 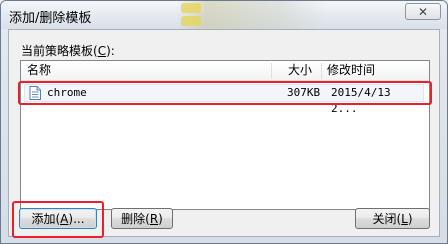 I want to click on remove-button: 删除(R), so click(x=142, y=218).